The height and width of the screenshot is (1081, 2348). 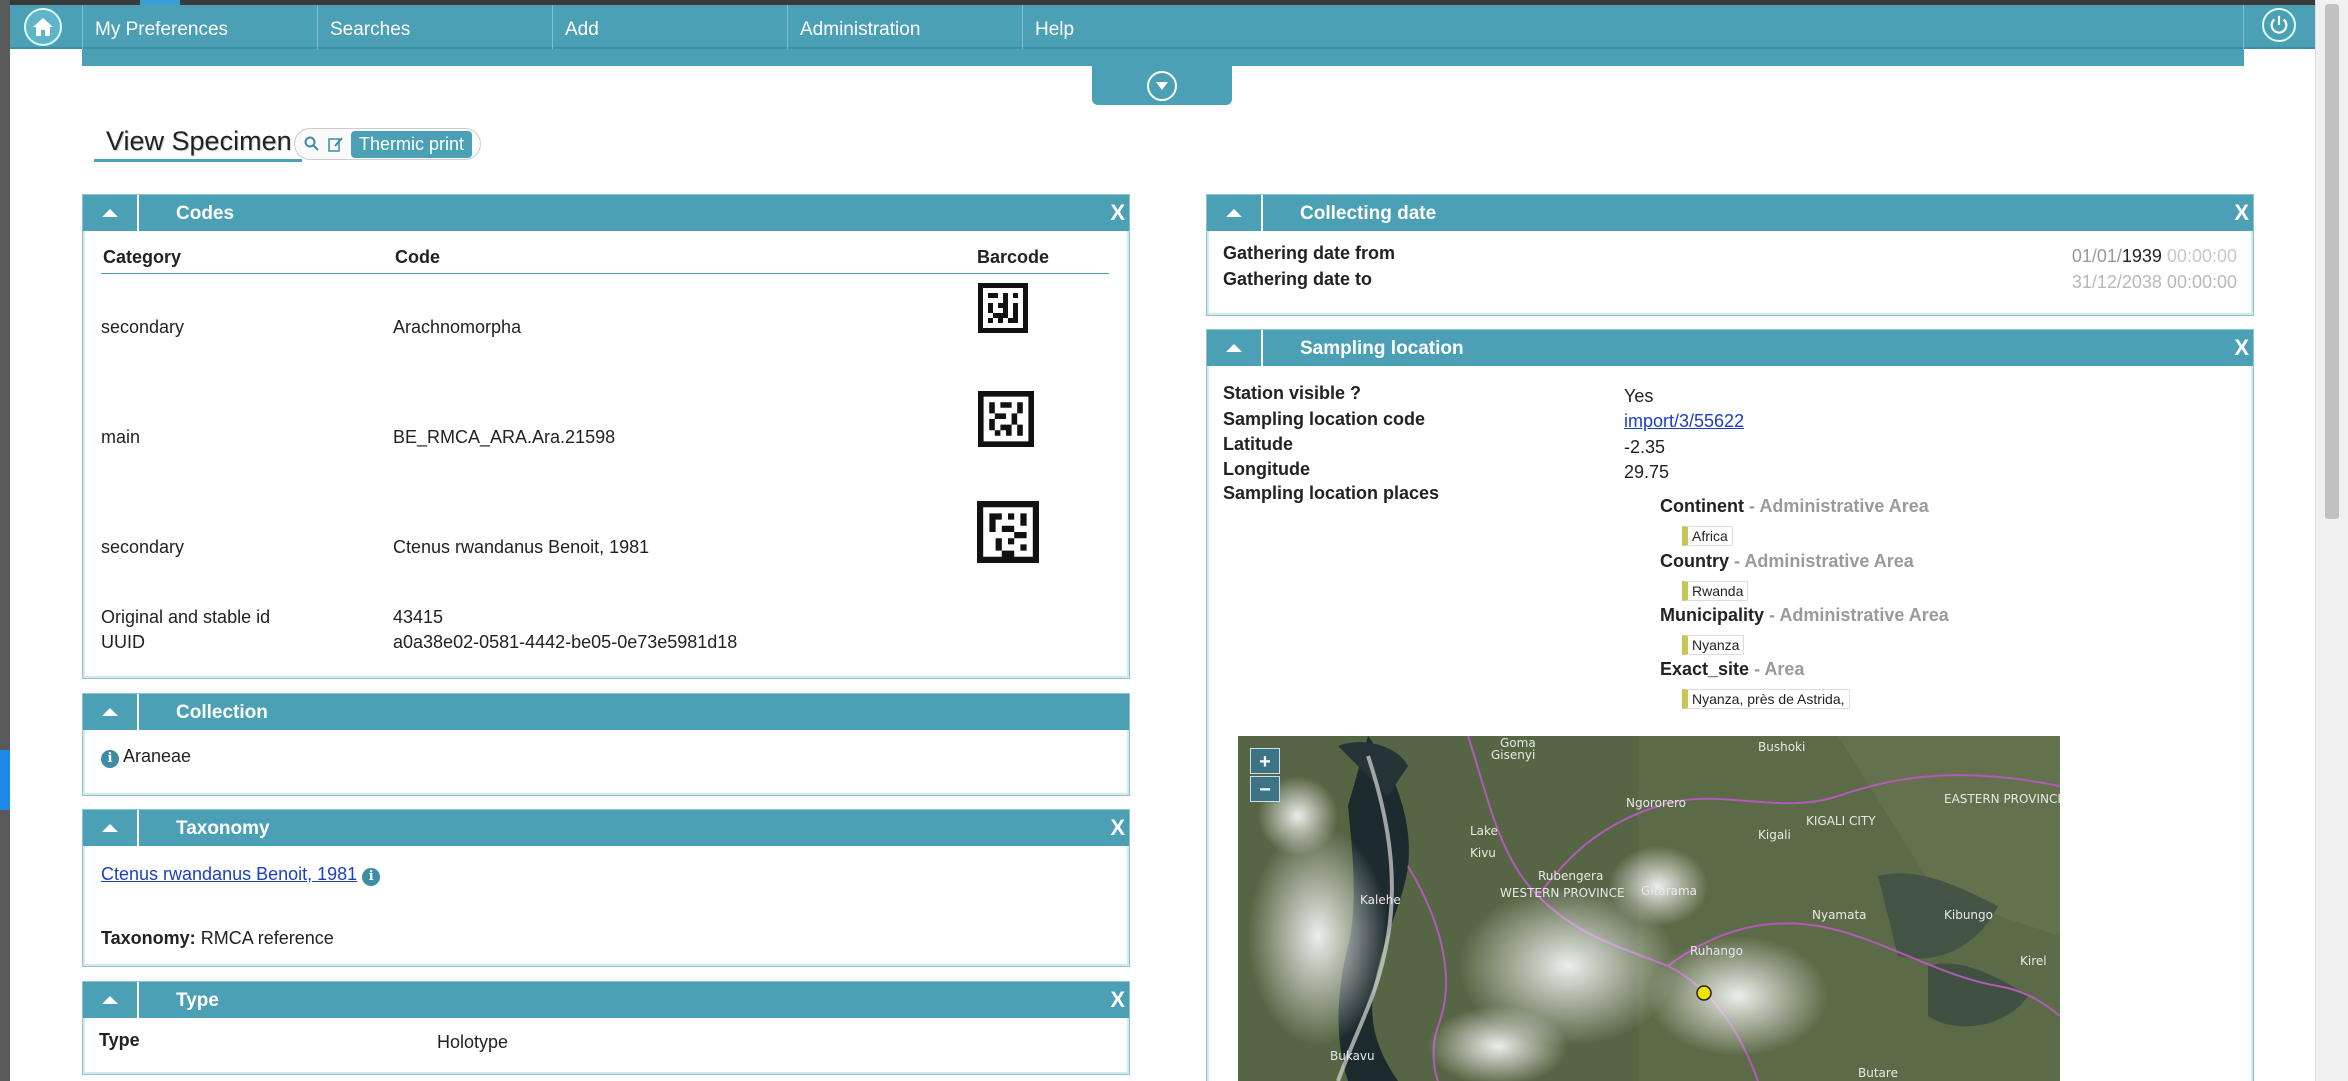 What do you see at coordinates (1839, 915) in the screenshot?
I see `map-label: Nyamata` at bounding box center [1839, 915].